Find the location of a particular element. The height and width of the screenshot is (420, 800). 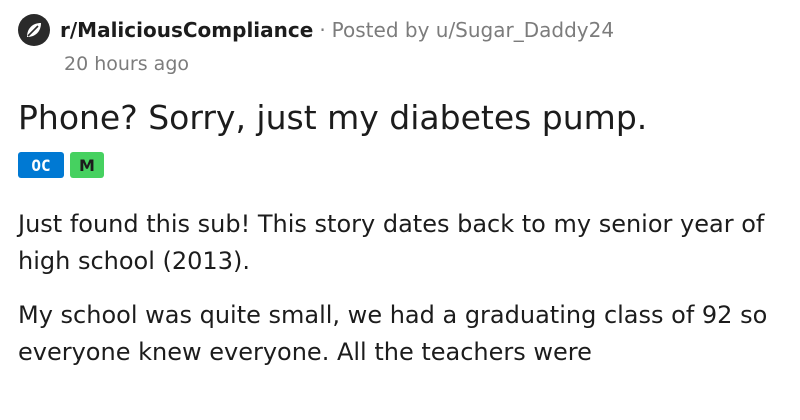

subreddit-link: r/MaliciousCompliance is located at coordinates (186, 30).